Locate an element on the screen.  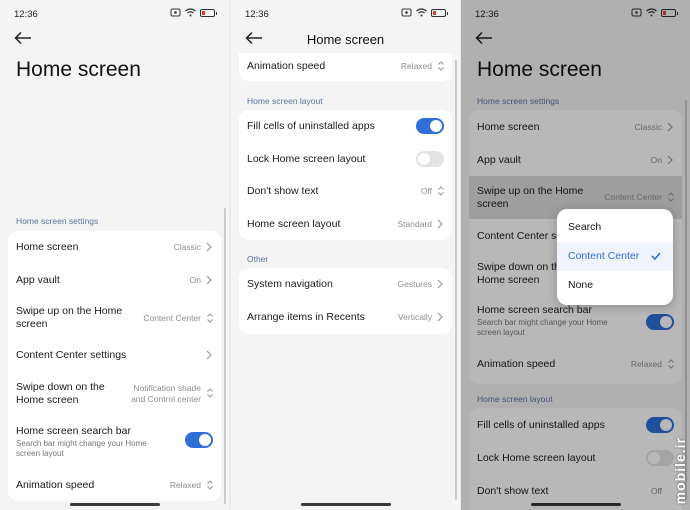
setting-label: Content Center settings is located at coordinates (71, 355).